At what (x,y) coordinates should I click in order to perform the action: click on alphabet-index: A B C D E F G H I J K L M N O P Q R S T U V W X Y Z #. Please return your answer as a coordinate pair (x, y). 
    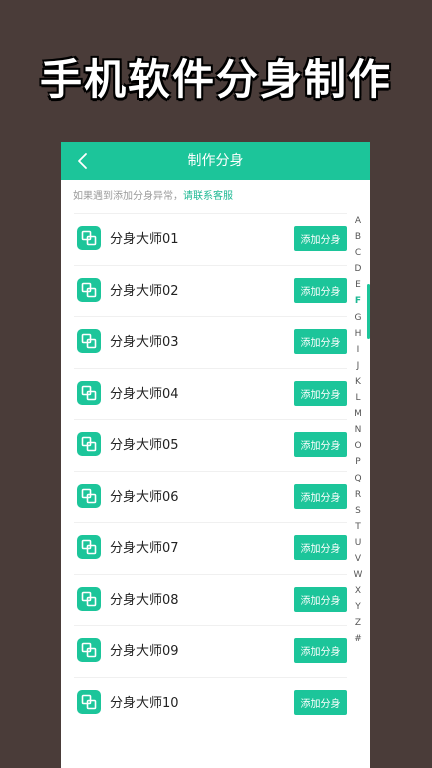
    Looking at the image, I should click on (358, 430).